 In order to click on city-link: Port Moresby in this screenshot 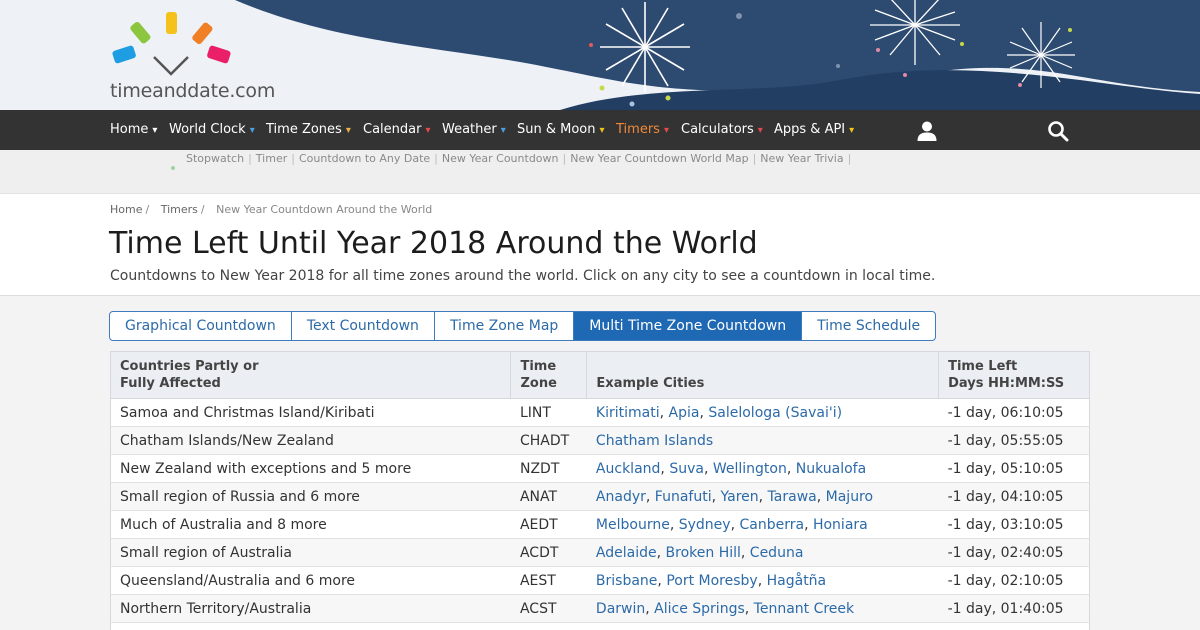, I will do `click(711, 581)`.